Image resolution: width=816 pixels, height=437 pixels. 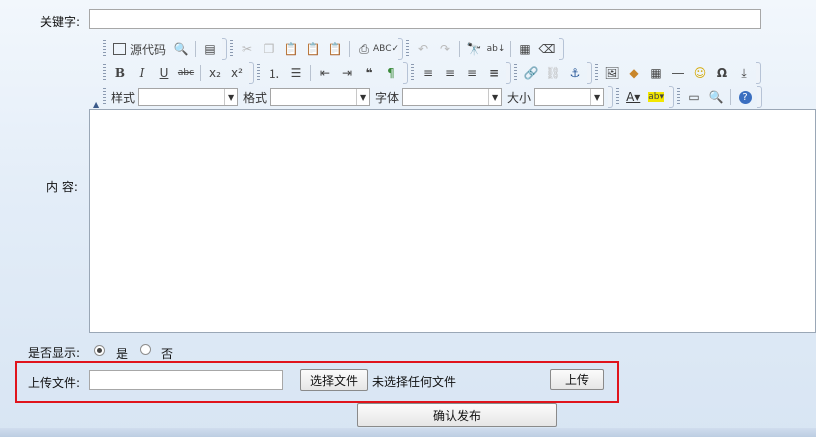 What do you see at coordinates (325, 73) in the screenshot?
I see `outdent-button: ⇤` at bounding box center [325, 73].